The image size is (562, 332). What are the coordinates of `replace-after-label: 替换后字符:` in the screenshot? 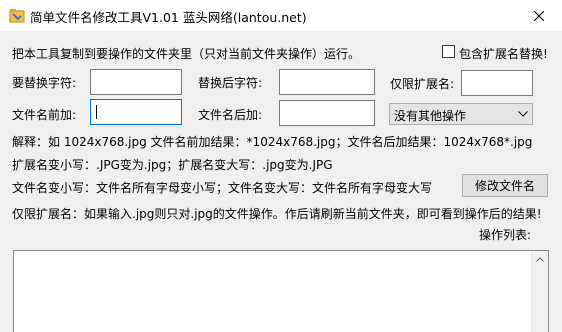 It's located at (230, 83).